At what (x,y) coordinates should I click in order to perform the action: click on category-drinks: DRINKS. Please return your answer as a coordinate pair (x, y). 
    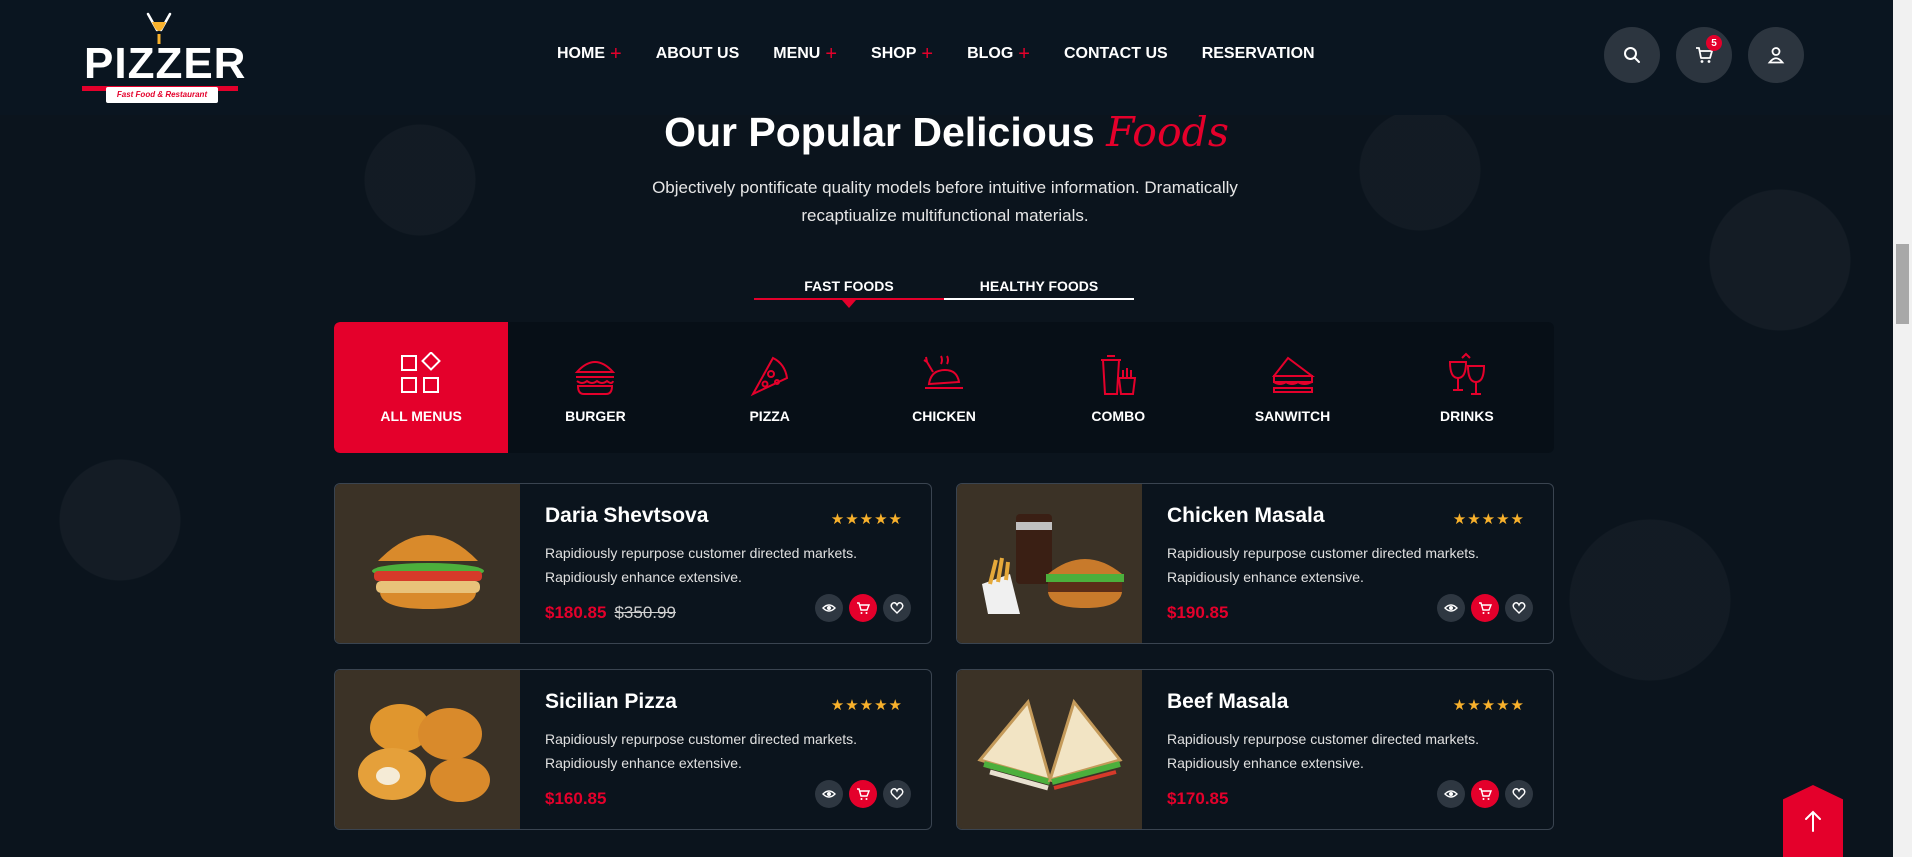
    Looking at the image, I should click on (1467, 387).